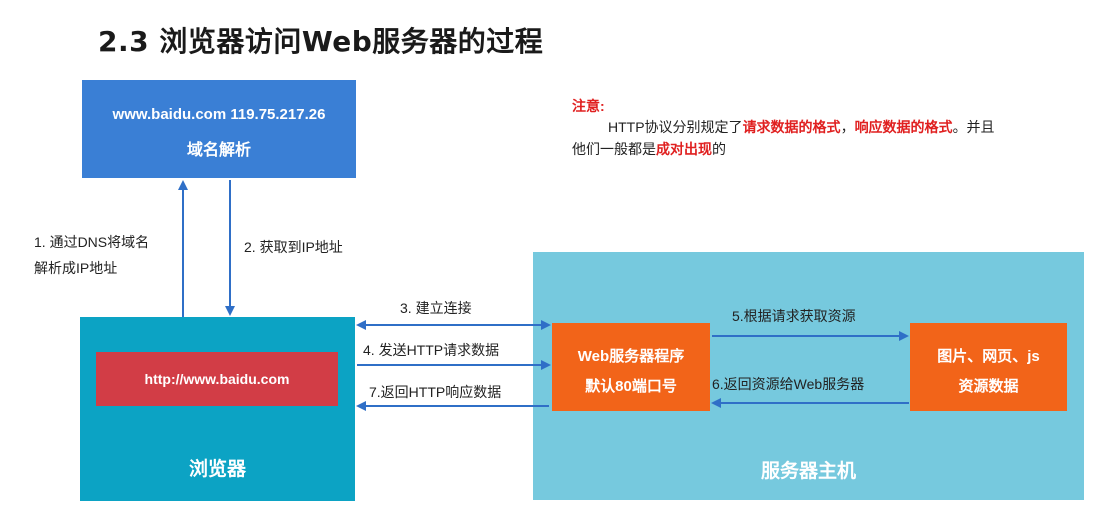 This screenshot has height=519, width=1114. What do you see at coordinates (92, 242) in the screenshot?
I see `step-1-label-line1: 1. 通过DNS将域名` at bounding box center [92, 242].